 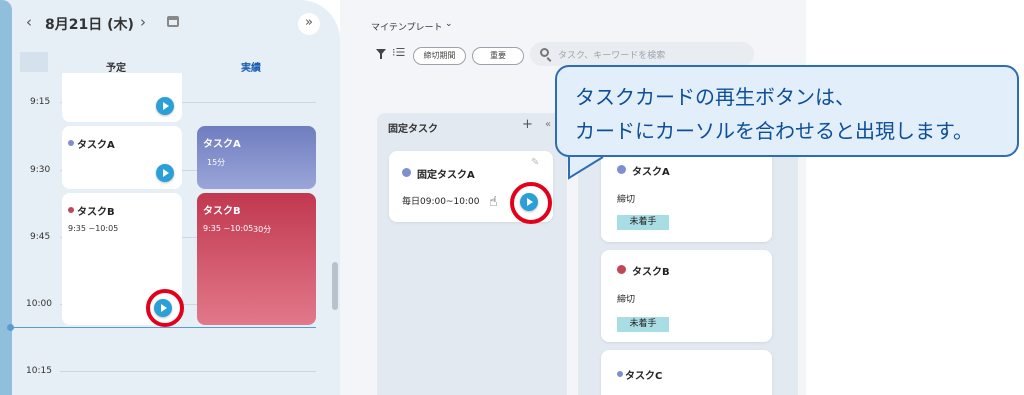 What do you see at coordinates (89, 25) in the screenshot?
I see `calendar-date: 8月21日 (木)` at bounding box center [89, 25].